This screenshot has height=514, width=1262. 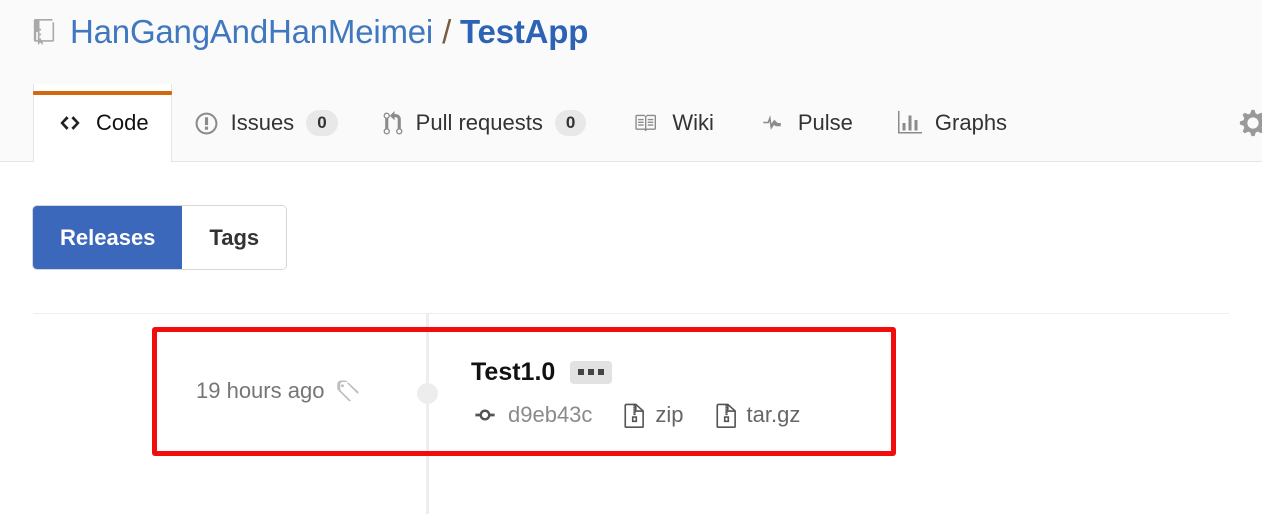 What do you see at coordinates (70, 123) in the screenshot?
I see `code-icon` at bounding box center [70, 123].